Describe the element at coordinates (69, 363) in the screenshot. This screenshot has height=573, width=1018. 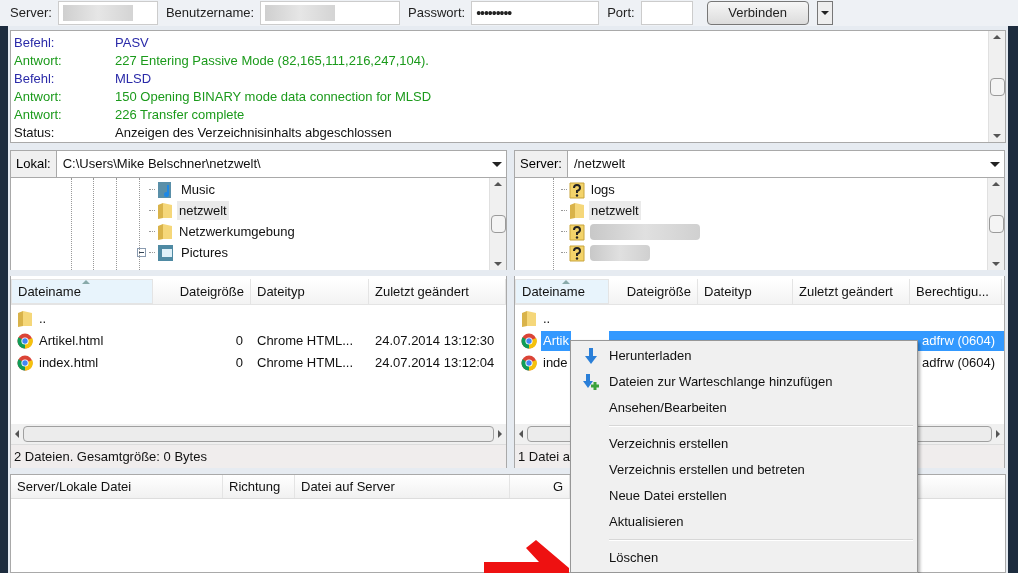
I see `file-name: index.html` at that location.